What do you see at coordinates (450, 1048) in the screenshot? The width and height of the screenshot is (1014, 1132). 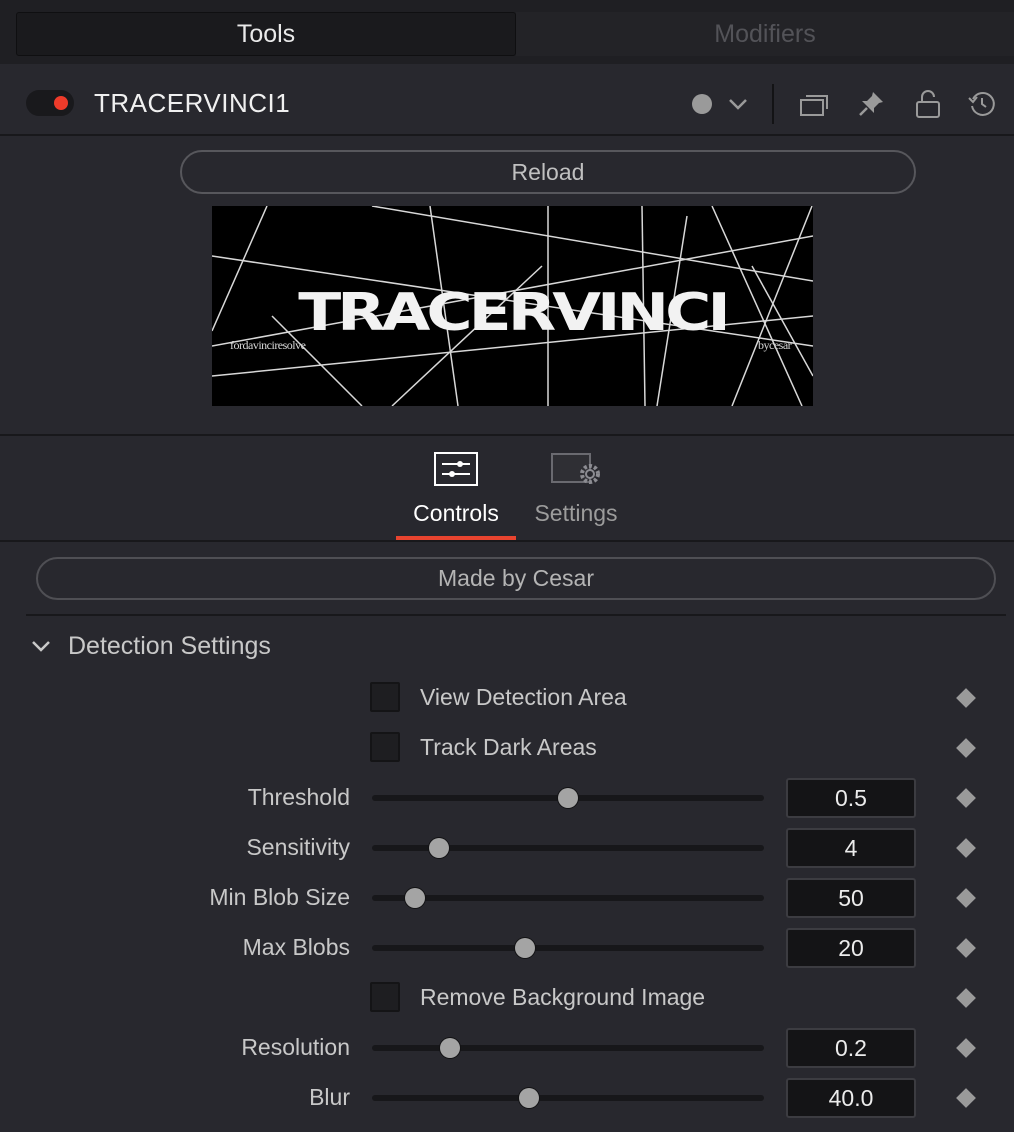 I see `resolution-slider-thumb` at bounding box center [450, 1048].